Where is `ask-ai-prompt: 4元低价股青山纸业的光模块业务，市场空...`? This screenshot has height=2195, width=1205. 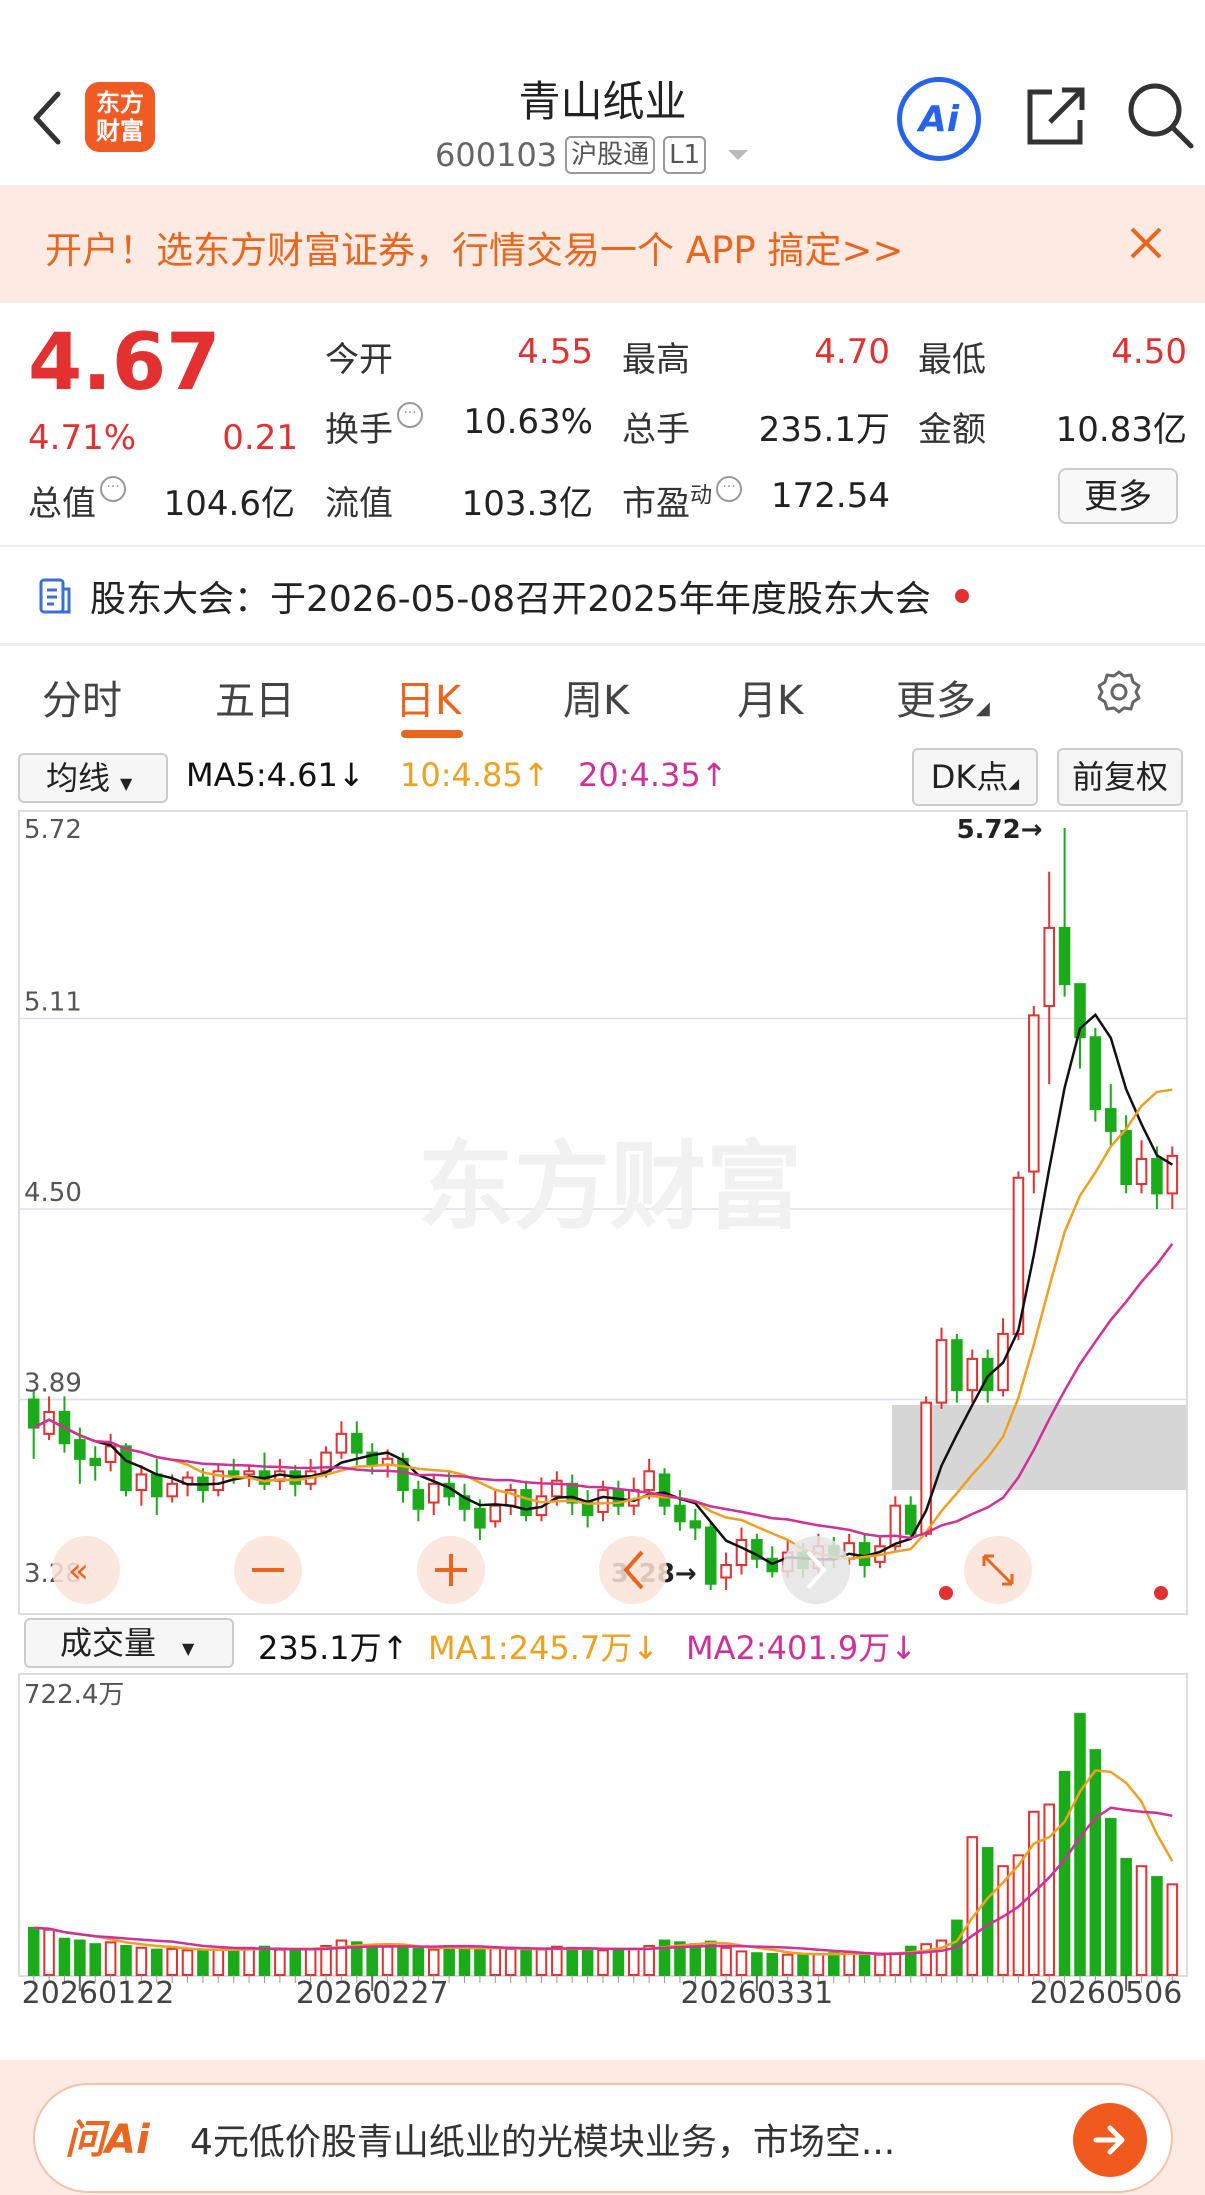 ask-ai-prompt: 4元低价股青山纸业的光模块业务，市场空... is located at coordinates (542, 2139).